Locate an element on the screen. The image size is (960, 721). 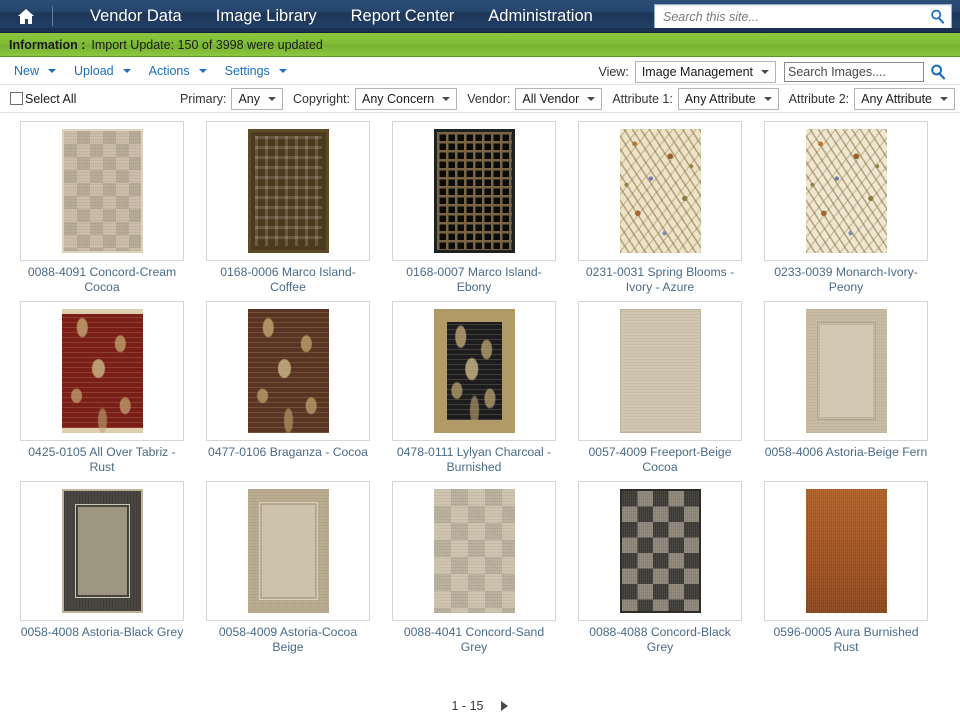
upload-menu-button: Upload is located at coordinates (102, 71).